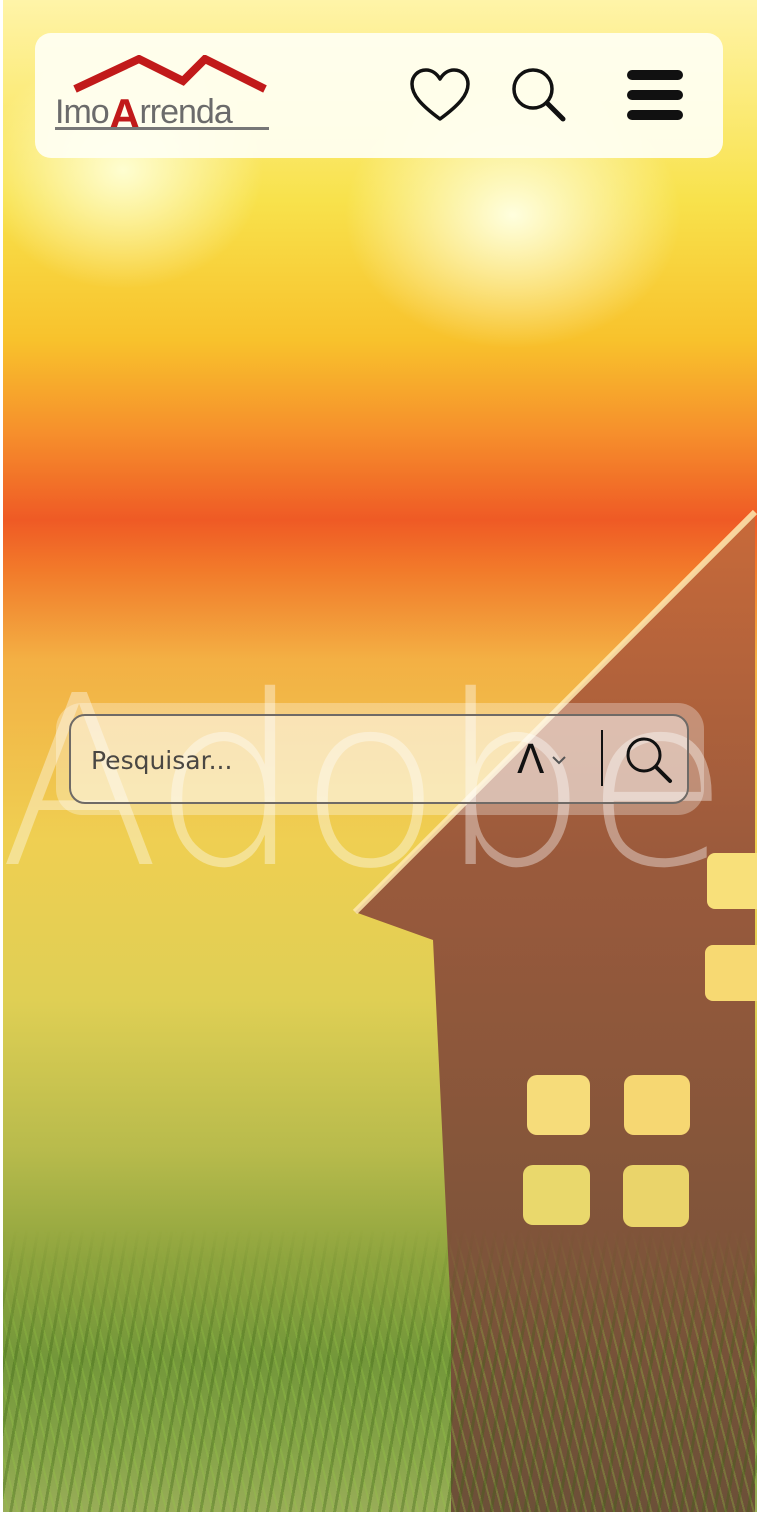  What do you see at coordinates (162, 128) in the screenshot?
I see `logo-underline` at bounding box center [162, 128].